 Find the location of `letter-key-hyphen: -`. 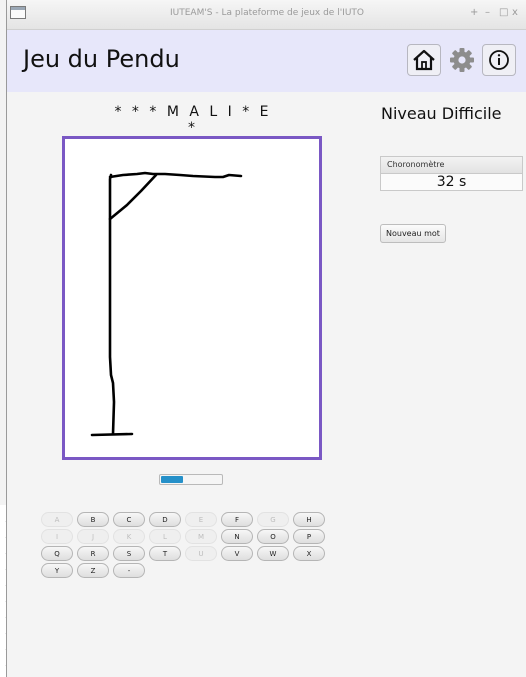

letter-key-hyphen: - is located at coordinates (129, 570).